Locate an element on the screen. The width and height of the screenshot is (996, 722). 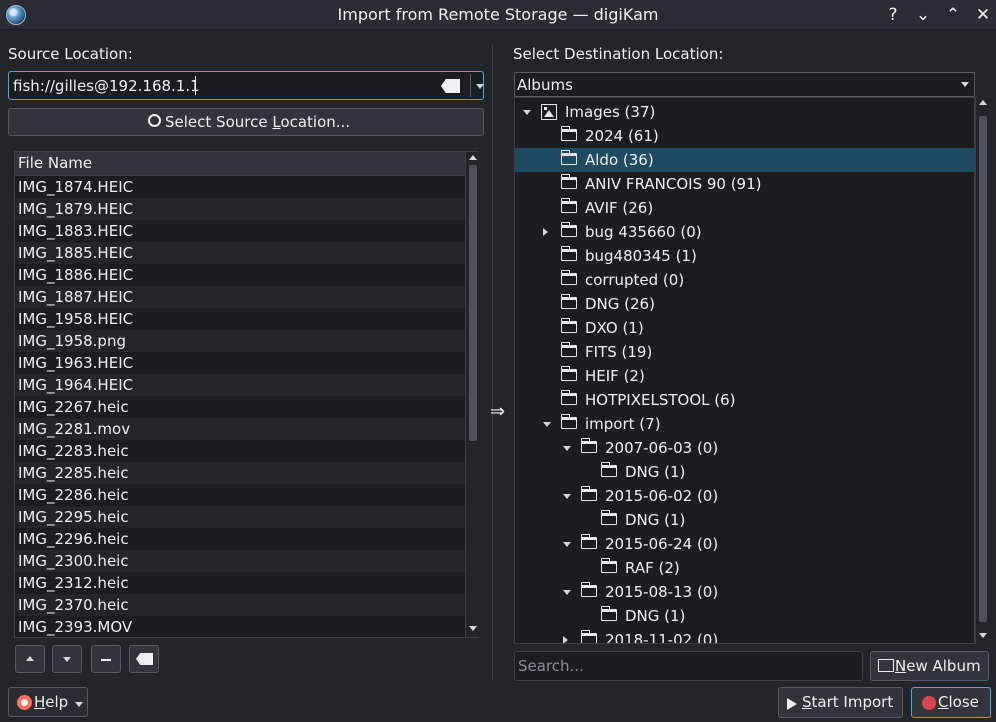
file-list-scroll-thumb is located at coordinates (473, 303).